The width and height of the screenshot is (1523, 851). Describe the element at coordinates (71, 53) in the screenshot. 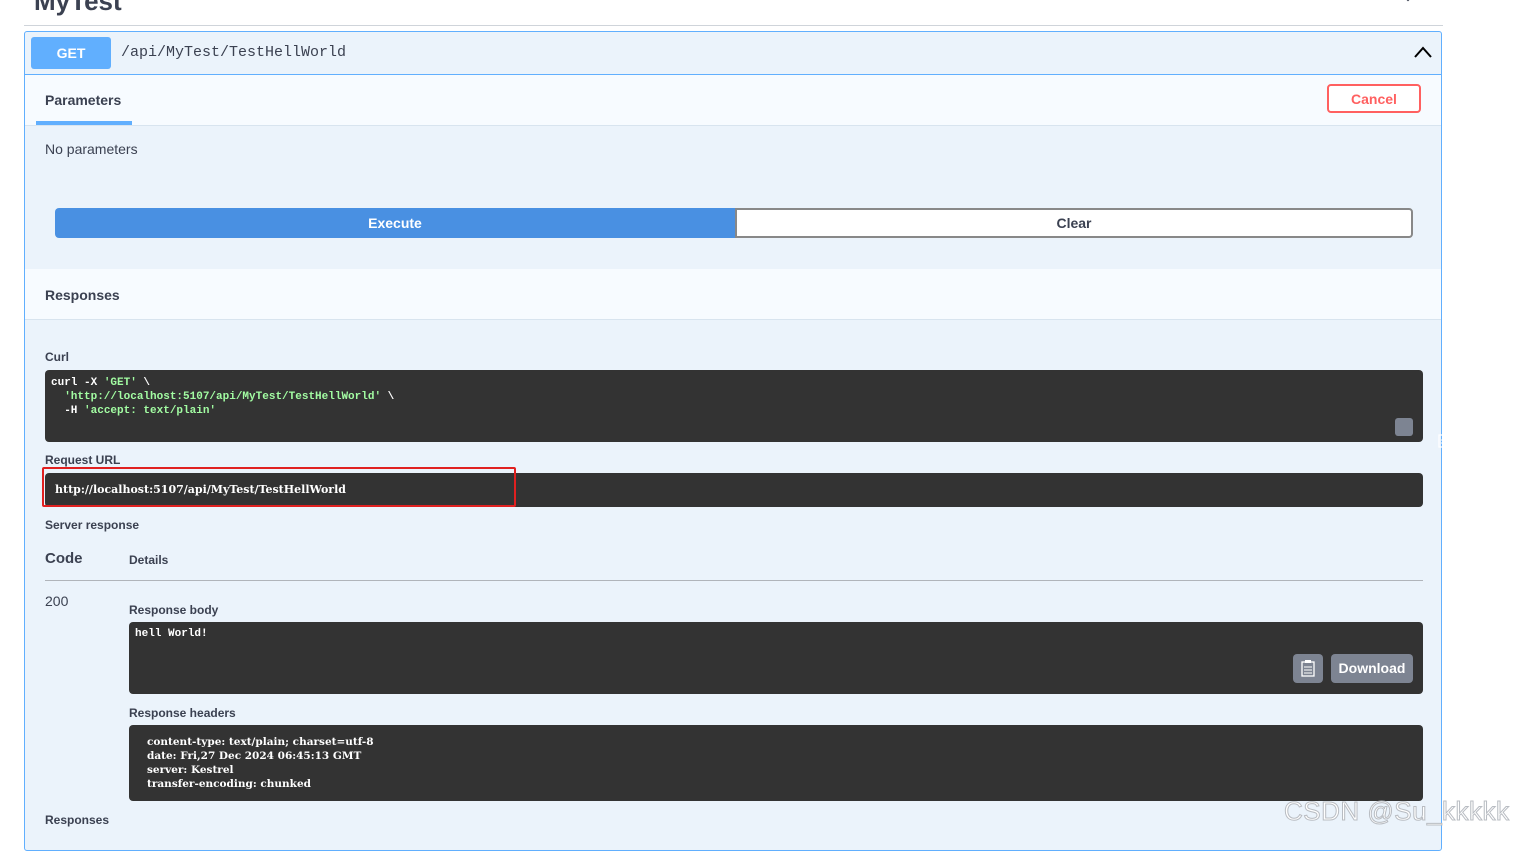

I see `method-badge: GET` at that location.